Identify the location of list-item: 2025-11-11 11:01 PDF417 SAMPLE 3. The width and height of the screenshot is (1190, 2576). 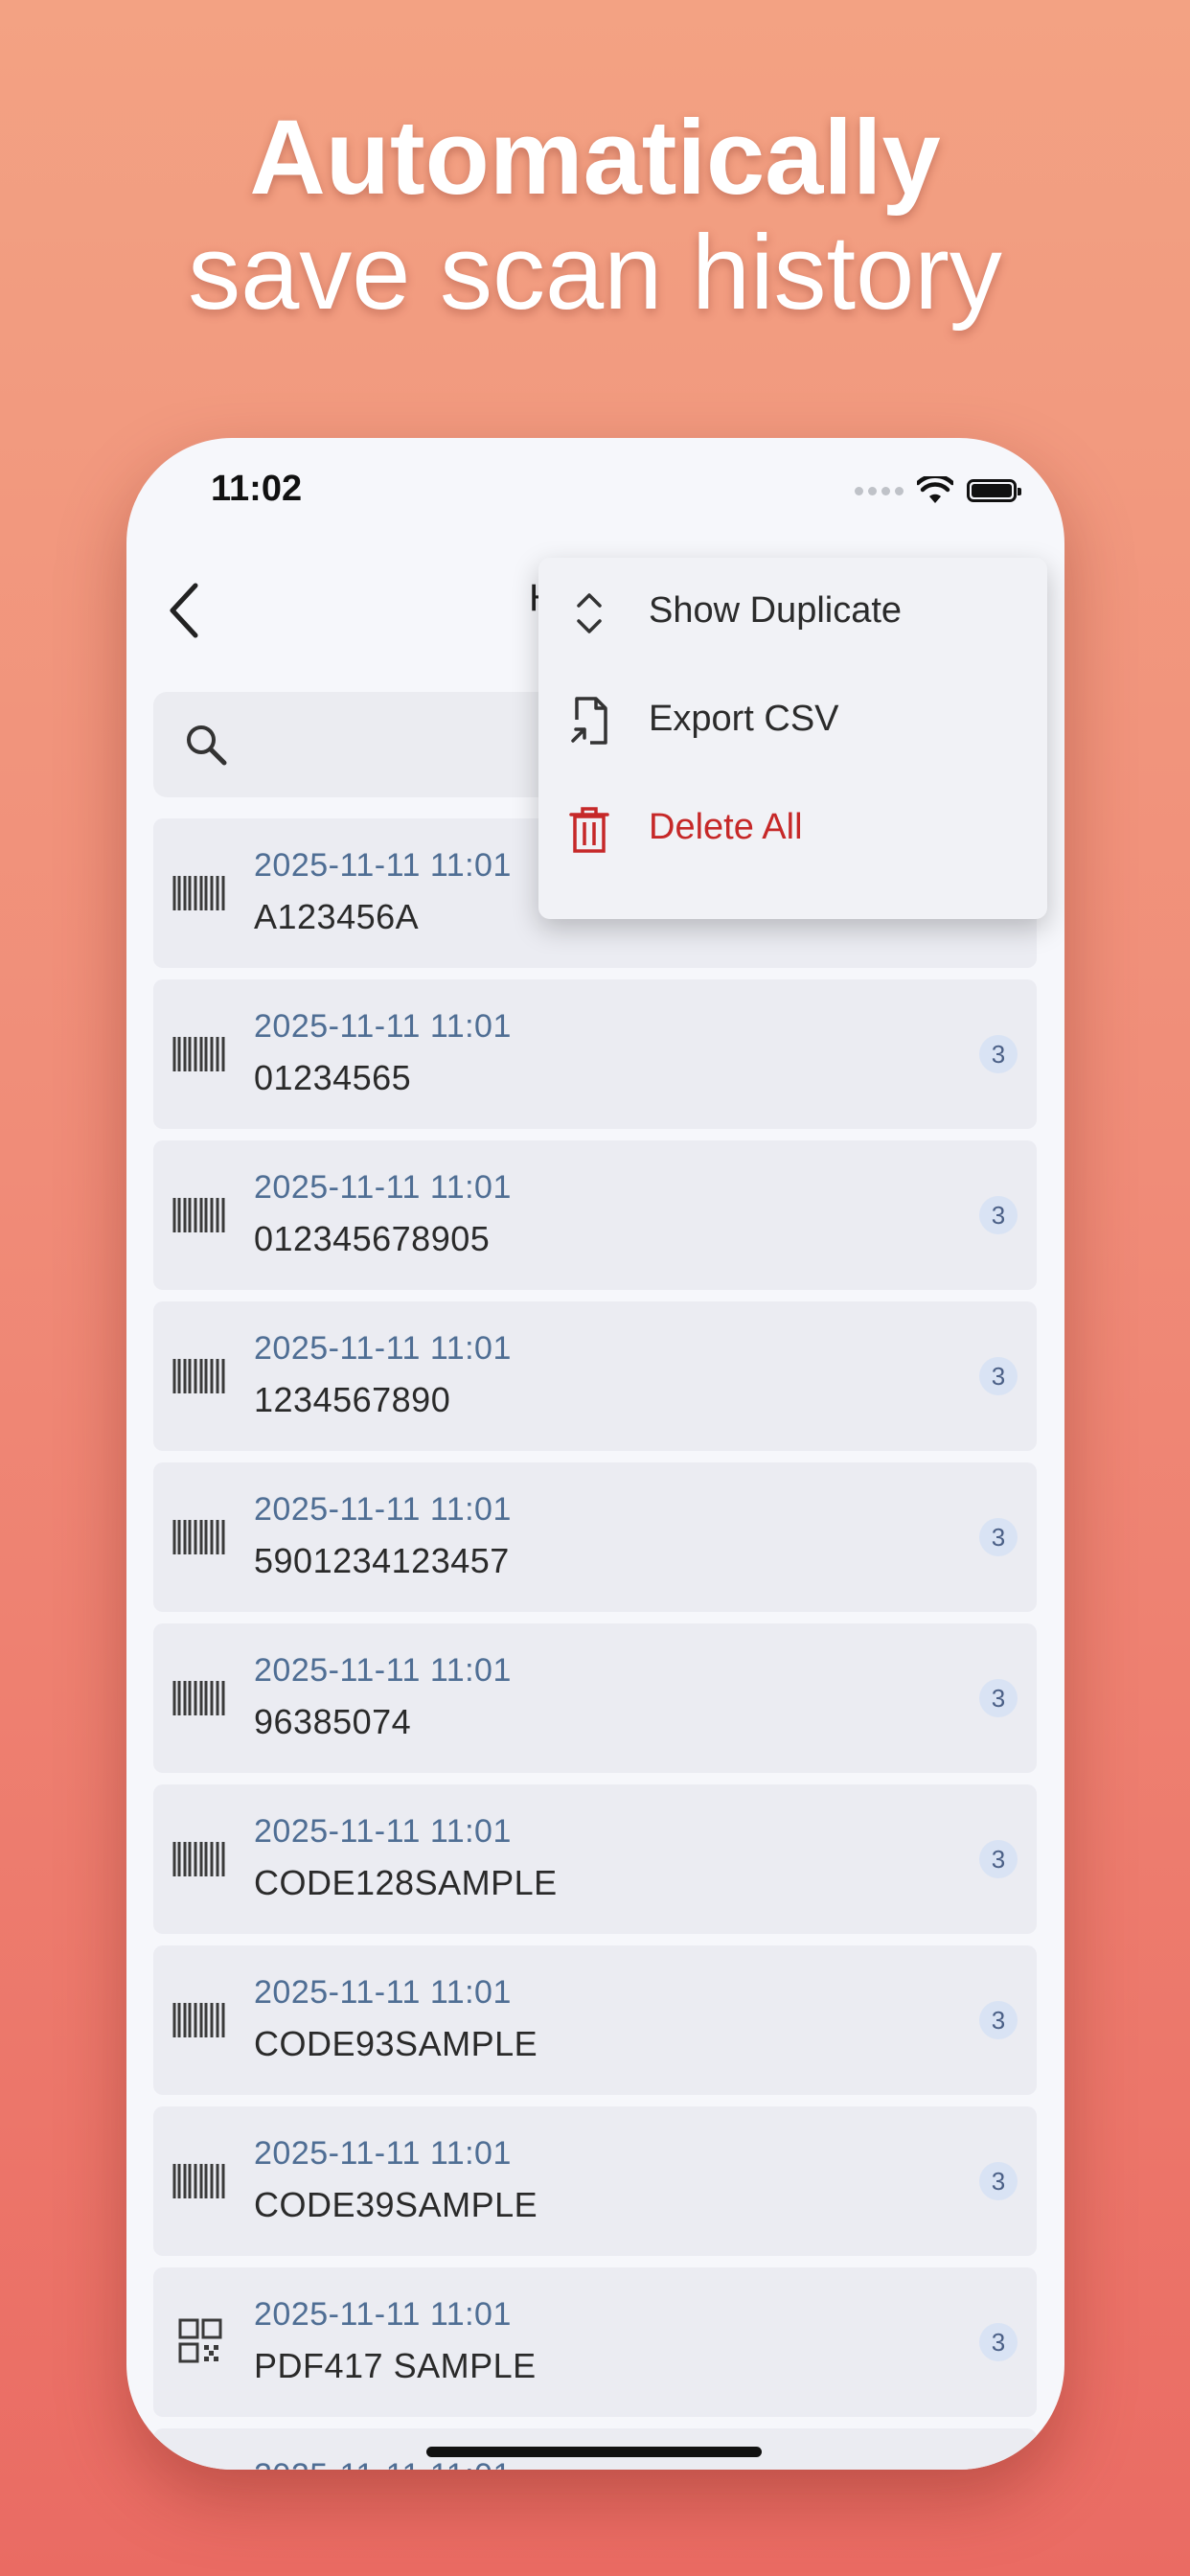
(595, 2342).